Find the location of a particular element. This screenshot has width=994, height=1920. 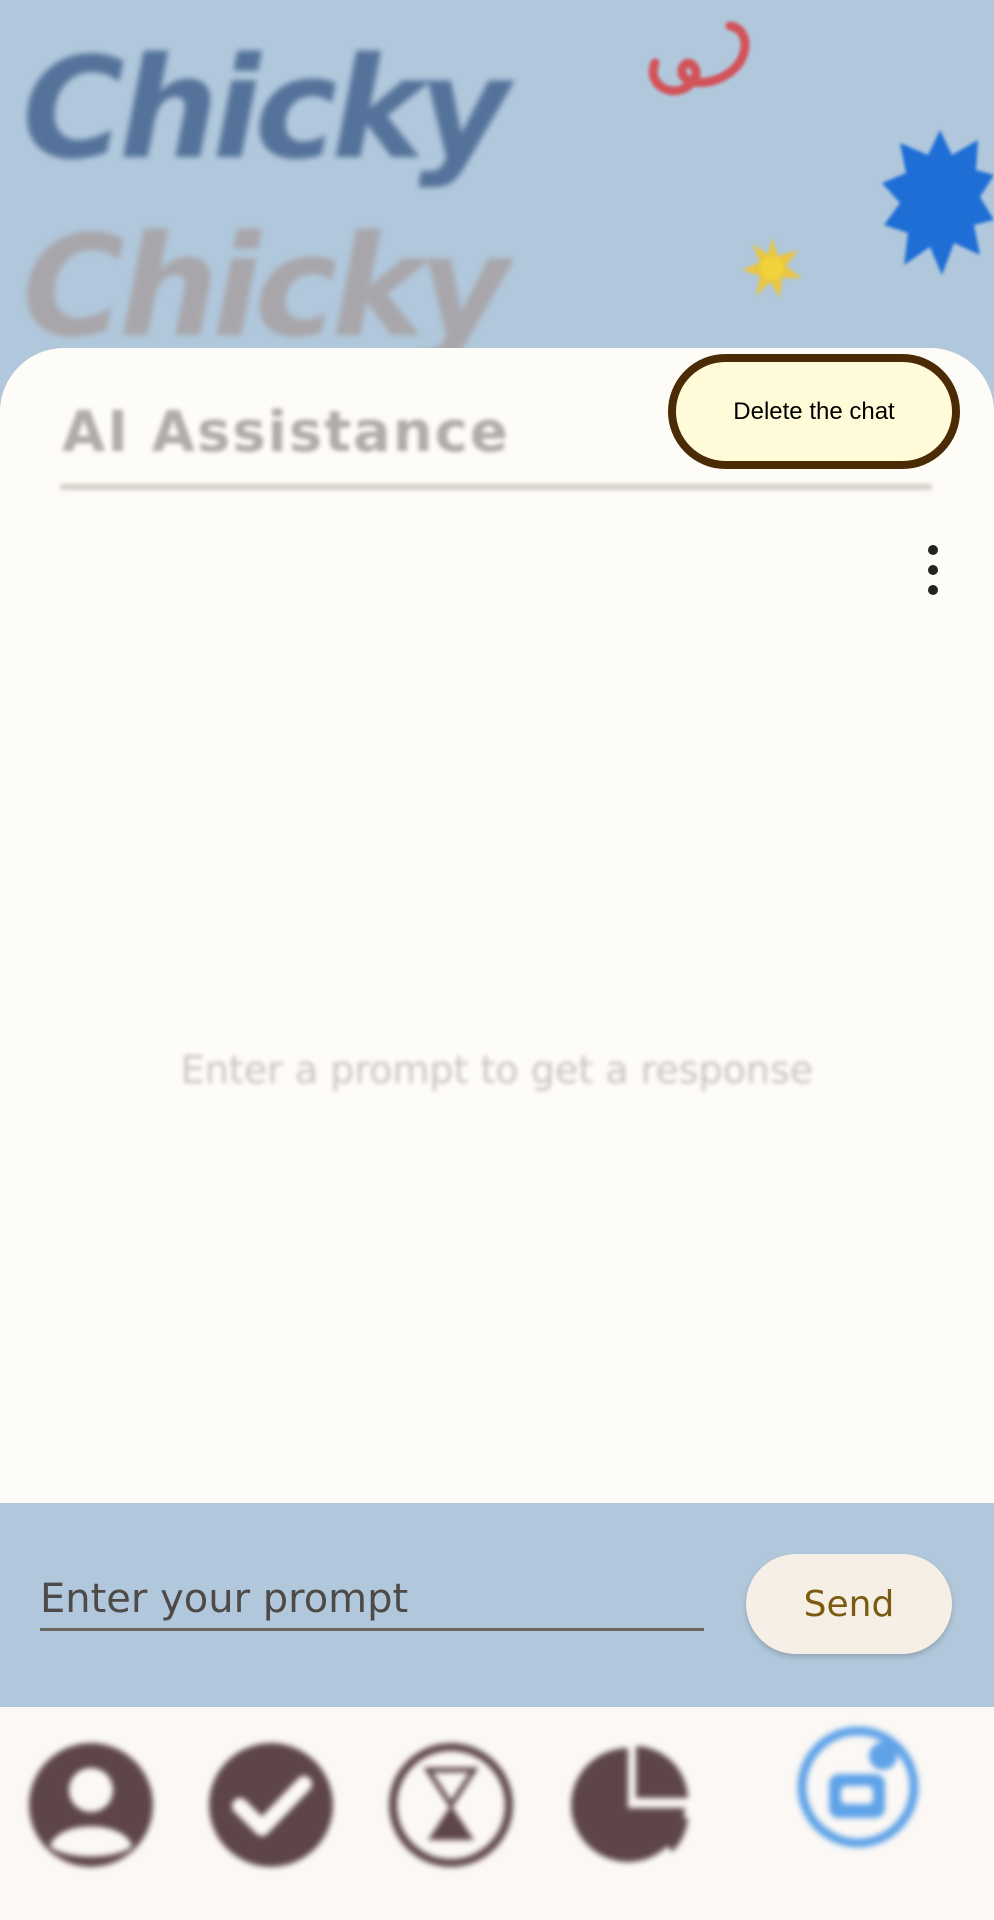

tooltip-text: Delete the chat is located at coordinates (814, 411).